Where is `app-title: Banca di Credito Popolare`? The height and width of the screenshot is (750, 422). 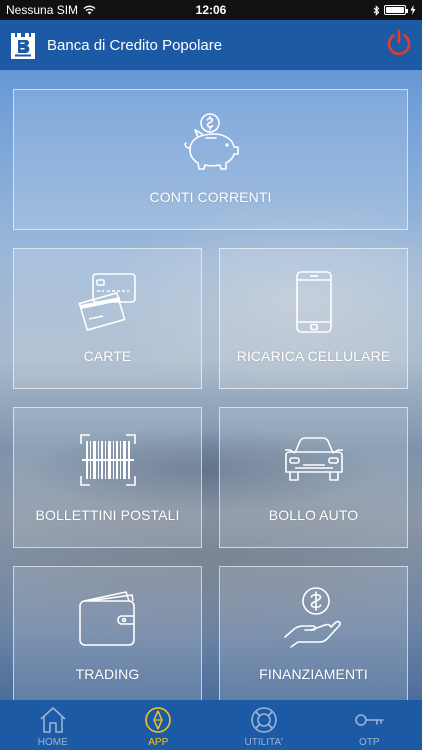
app-title: Banca di Credito Popolare is located at coordinates (135, 45).